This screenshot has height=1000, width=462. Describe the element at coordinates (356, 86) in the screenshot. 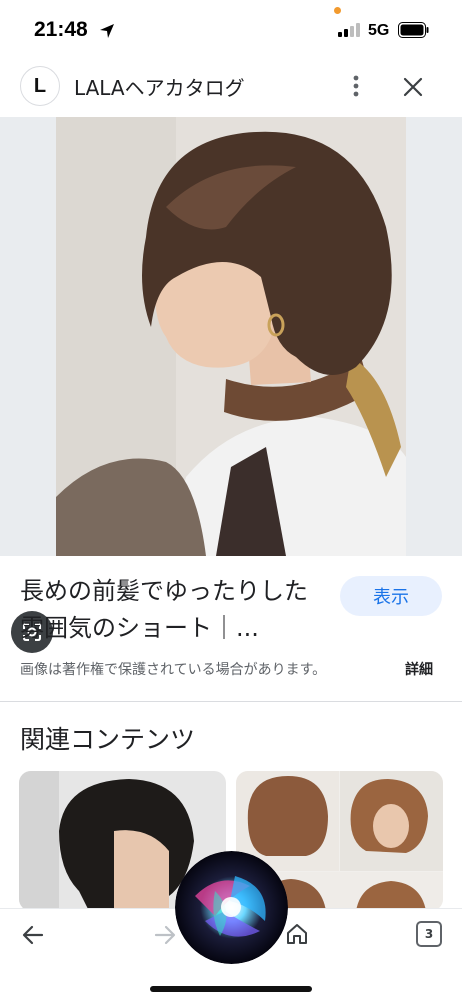

I see `more-vert-icon` at that location.